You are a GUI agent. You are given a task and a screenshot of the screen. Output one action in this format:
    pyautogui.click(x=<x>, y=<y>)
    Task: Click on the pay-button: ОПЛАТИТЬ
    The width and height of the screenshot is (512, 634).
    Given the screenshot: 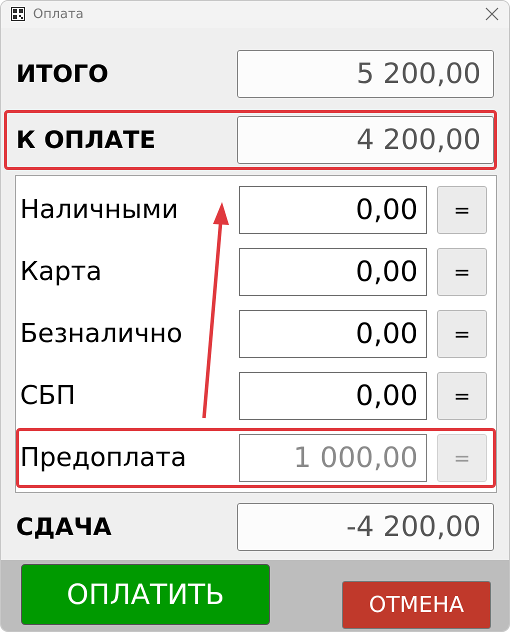 What is the action you would take?
    pyautogui.click(x=145, y=594)
    